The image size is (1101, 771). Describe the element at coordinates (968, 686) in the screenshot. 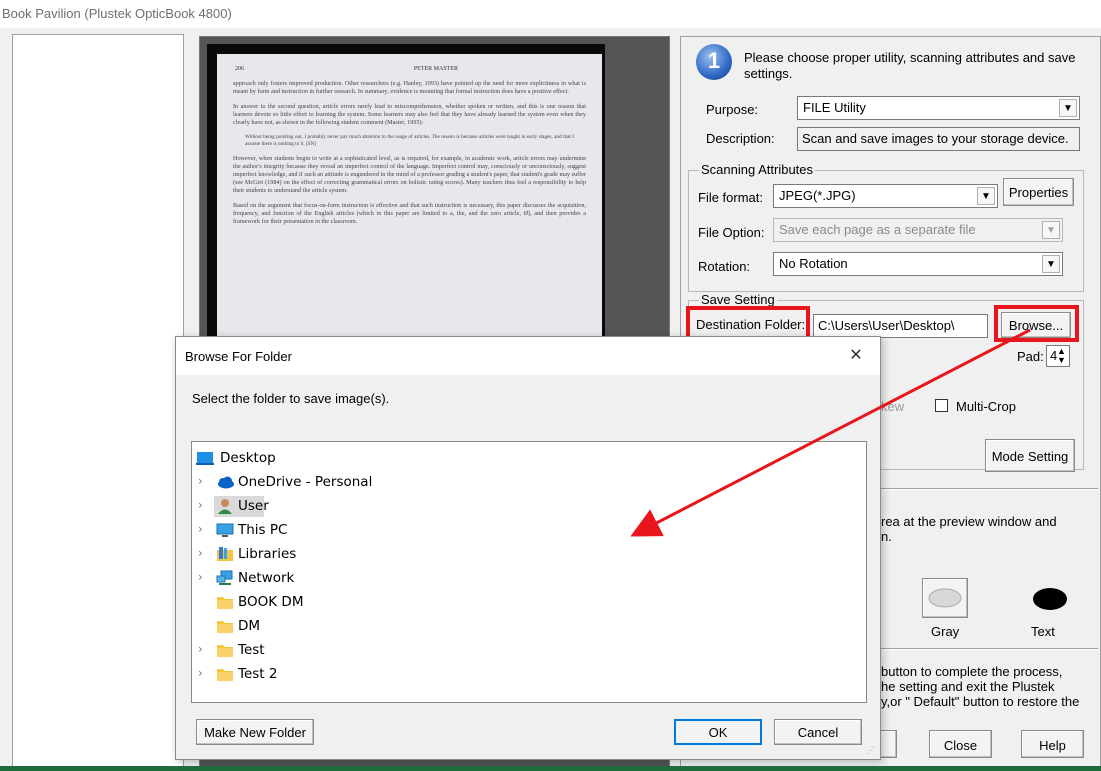

I see `step-three-text-line2: he setting and exit the Plustek` at that location.